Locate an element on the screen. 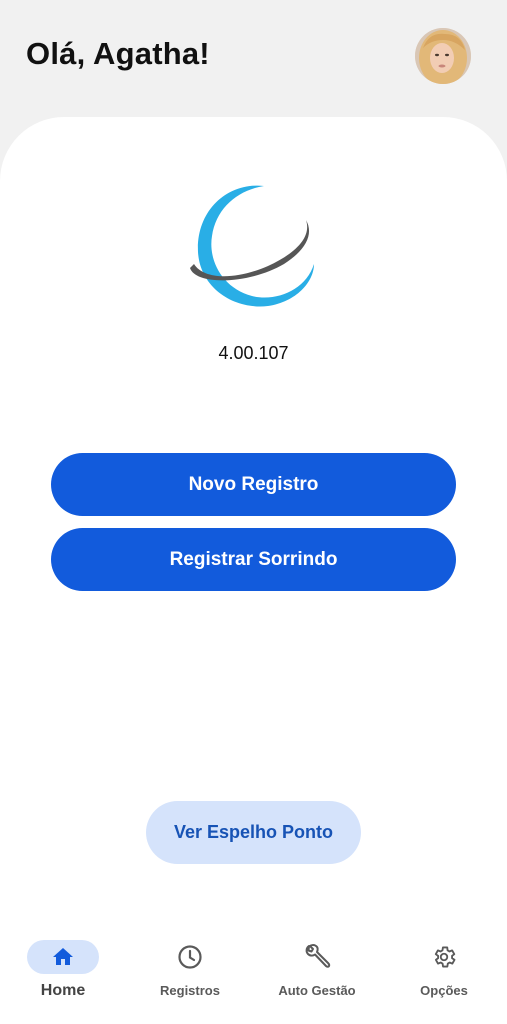  nav-home-indicator is located at coordinates (63, 957).